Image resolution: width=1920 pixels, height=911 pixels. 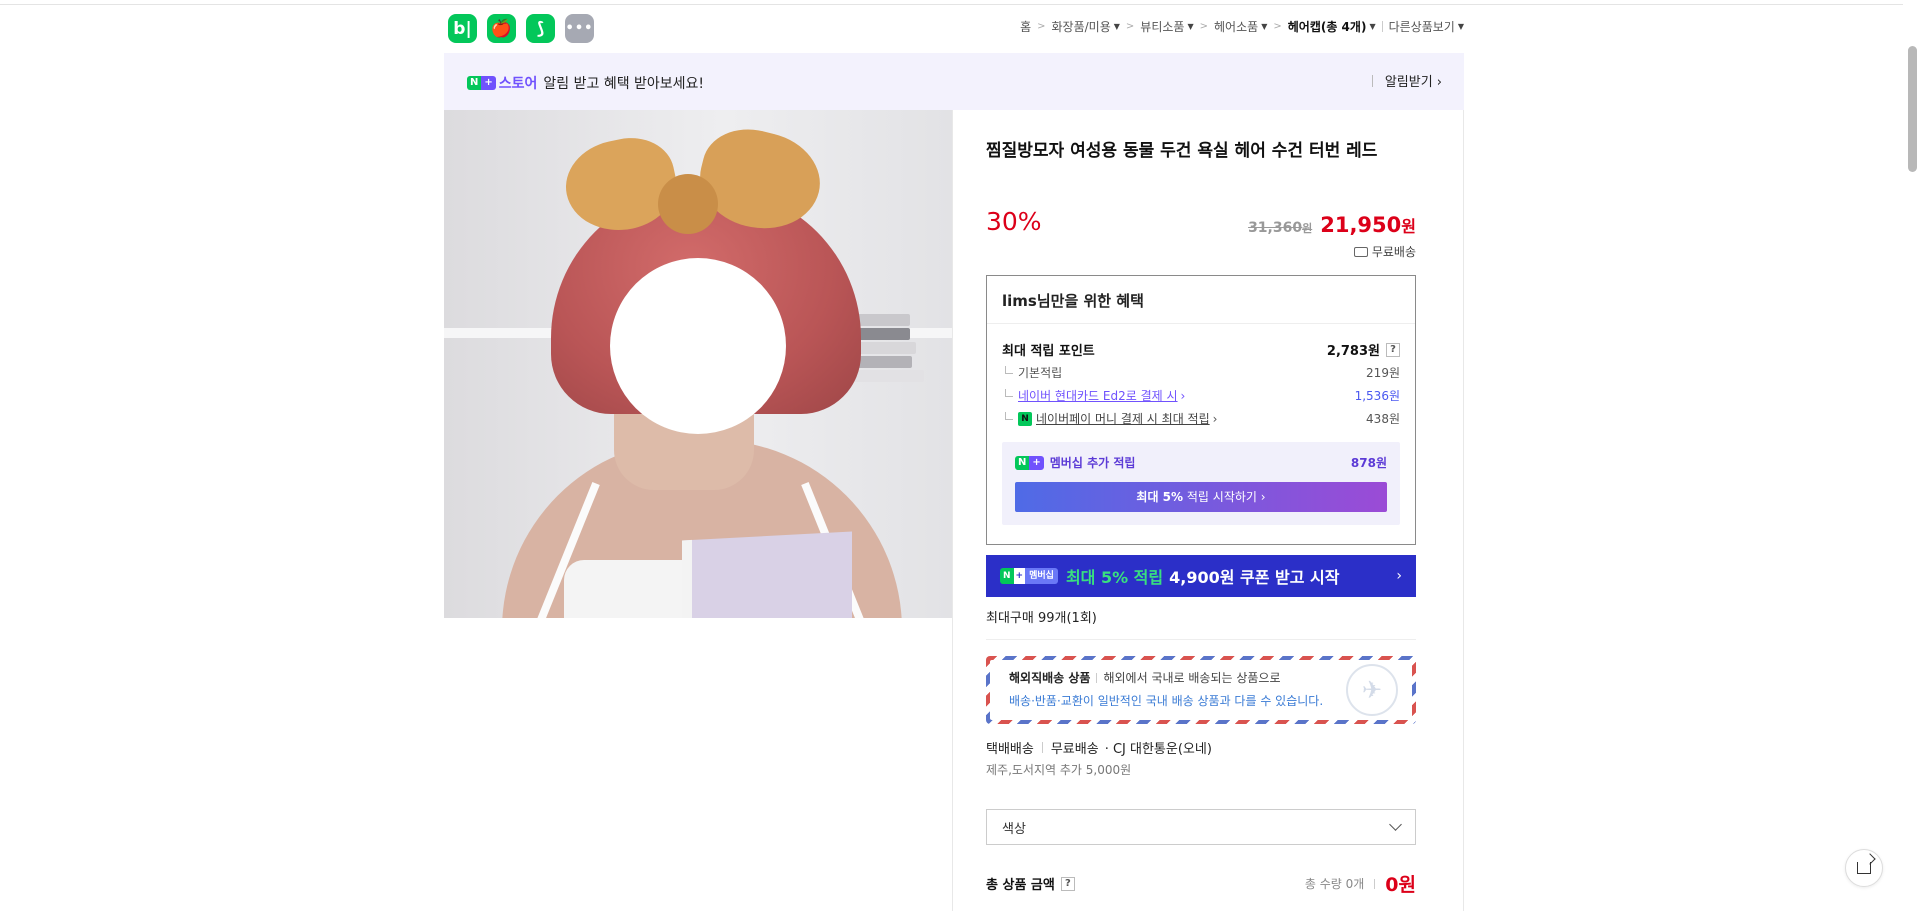 I want to click on app-shortcuts: b| 🍎 ⟆ •••, so click(x=521, y=28).